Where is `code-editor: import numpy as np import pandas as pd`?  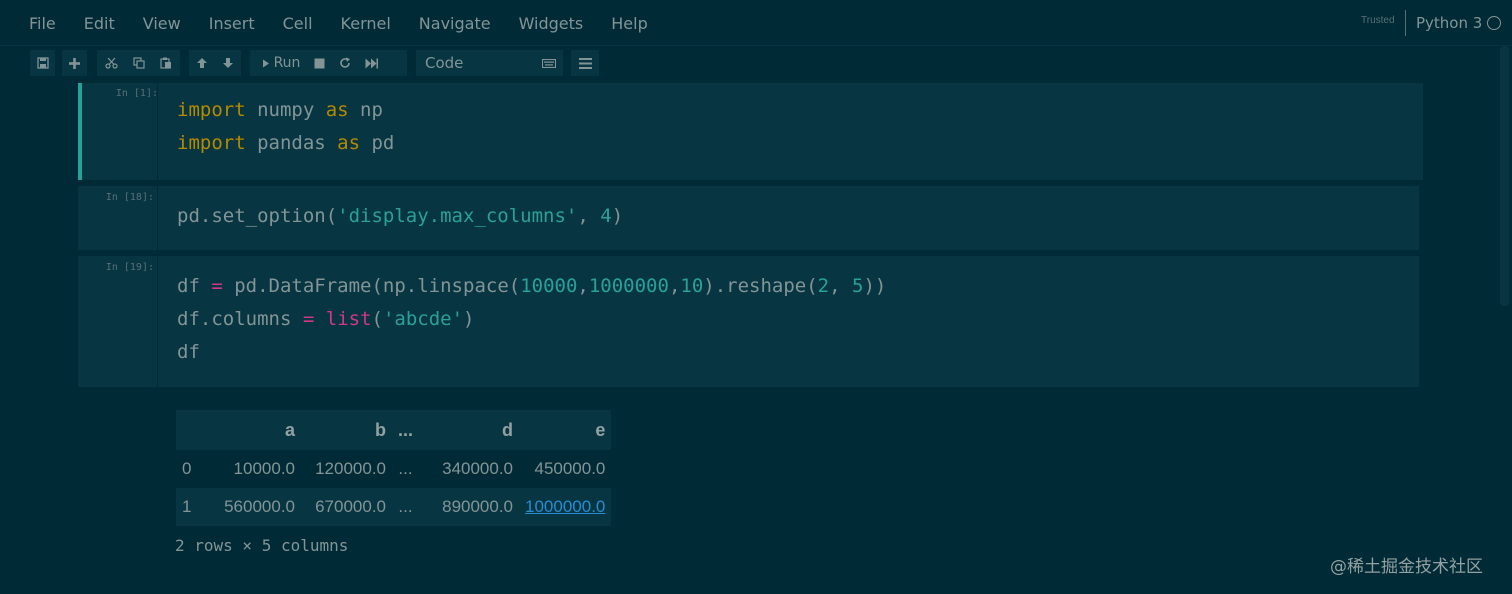 code-editor: import numpy as np import pandas as pd is located at coordinates (790, 131).